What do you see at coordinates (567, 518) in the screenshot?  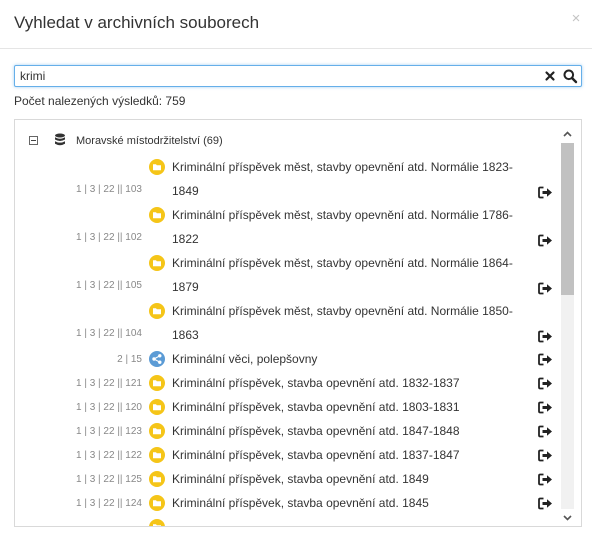 I see `scroll-down-arrow-icon` at bounding box center [567, 518].